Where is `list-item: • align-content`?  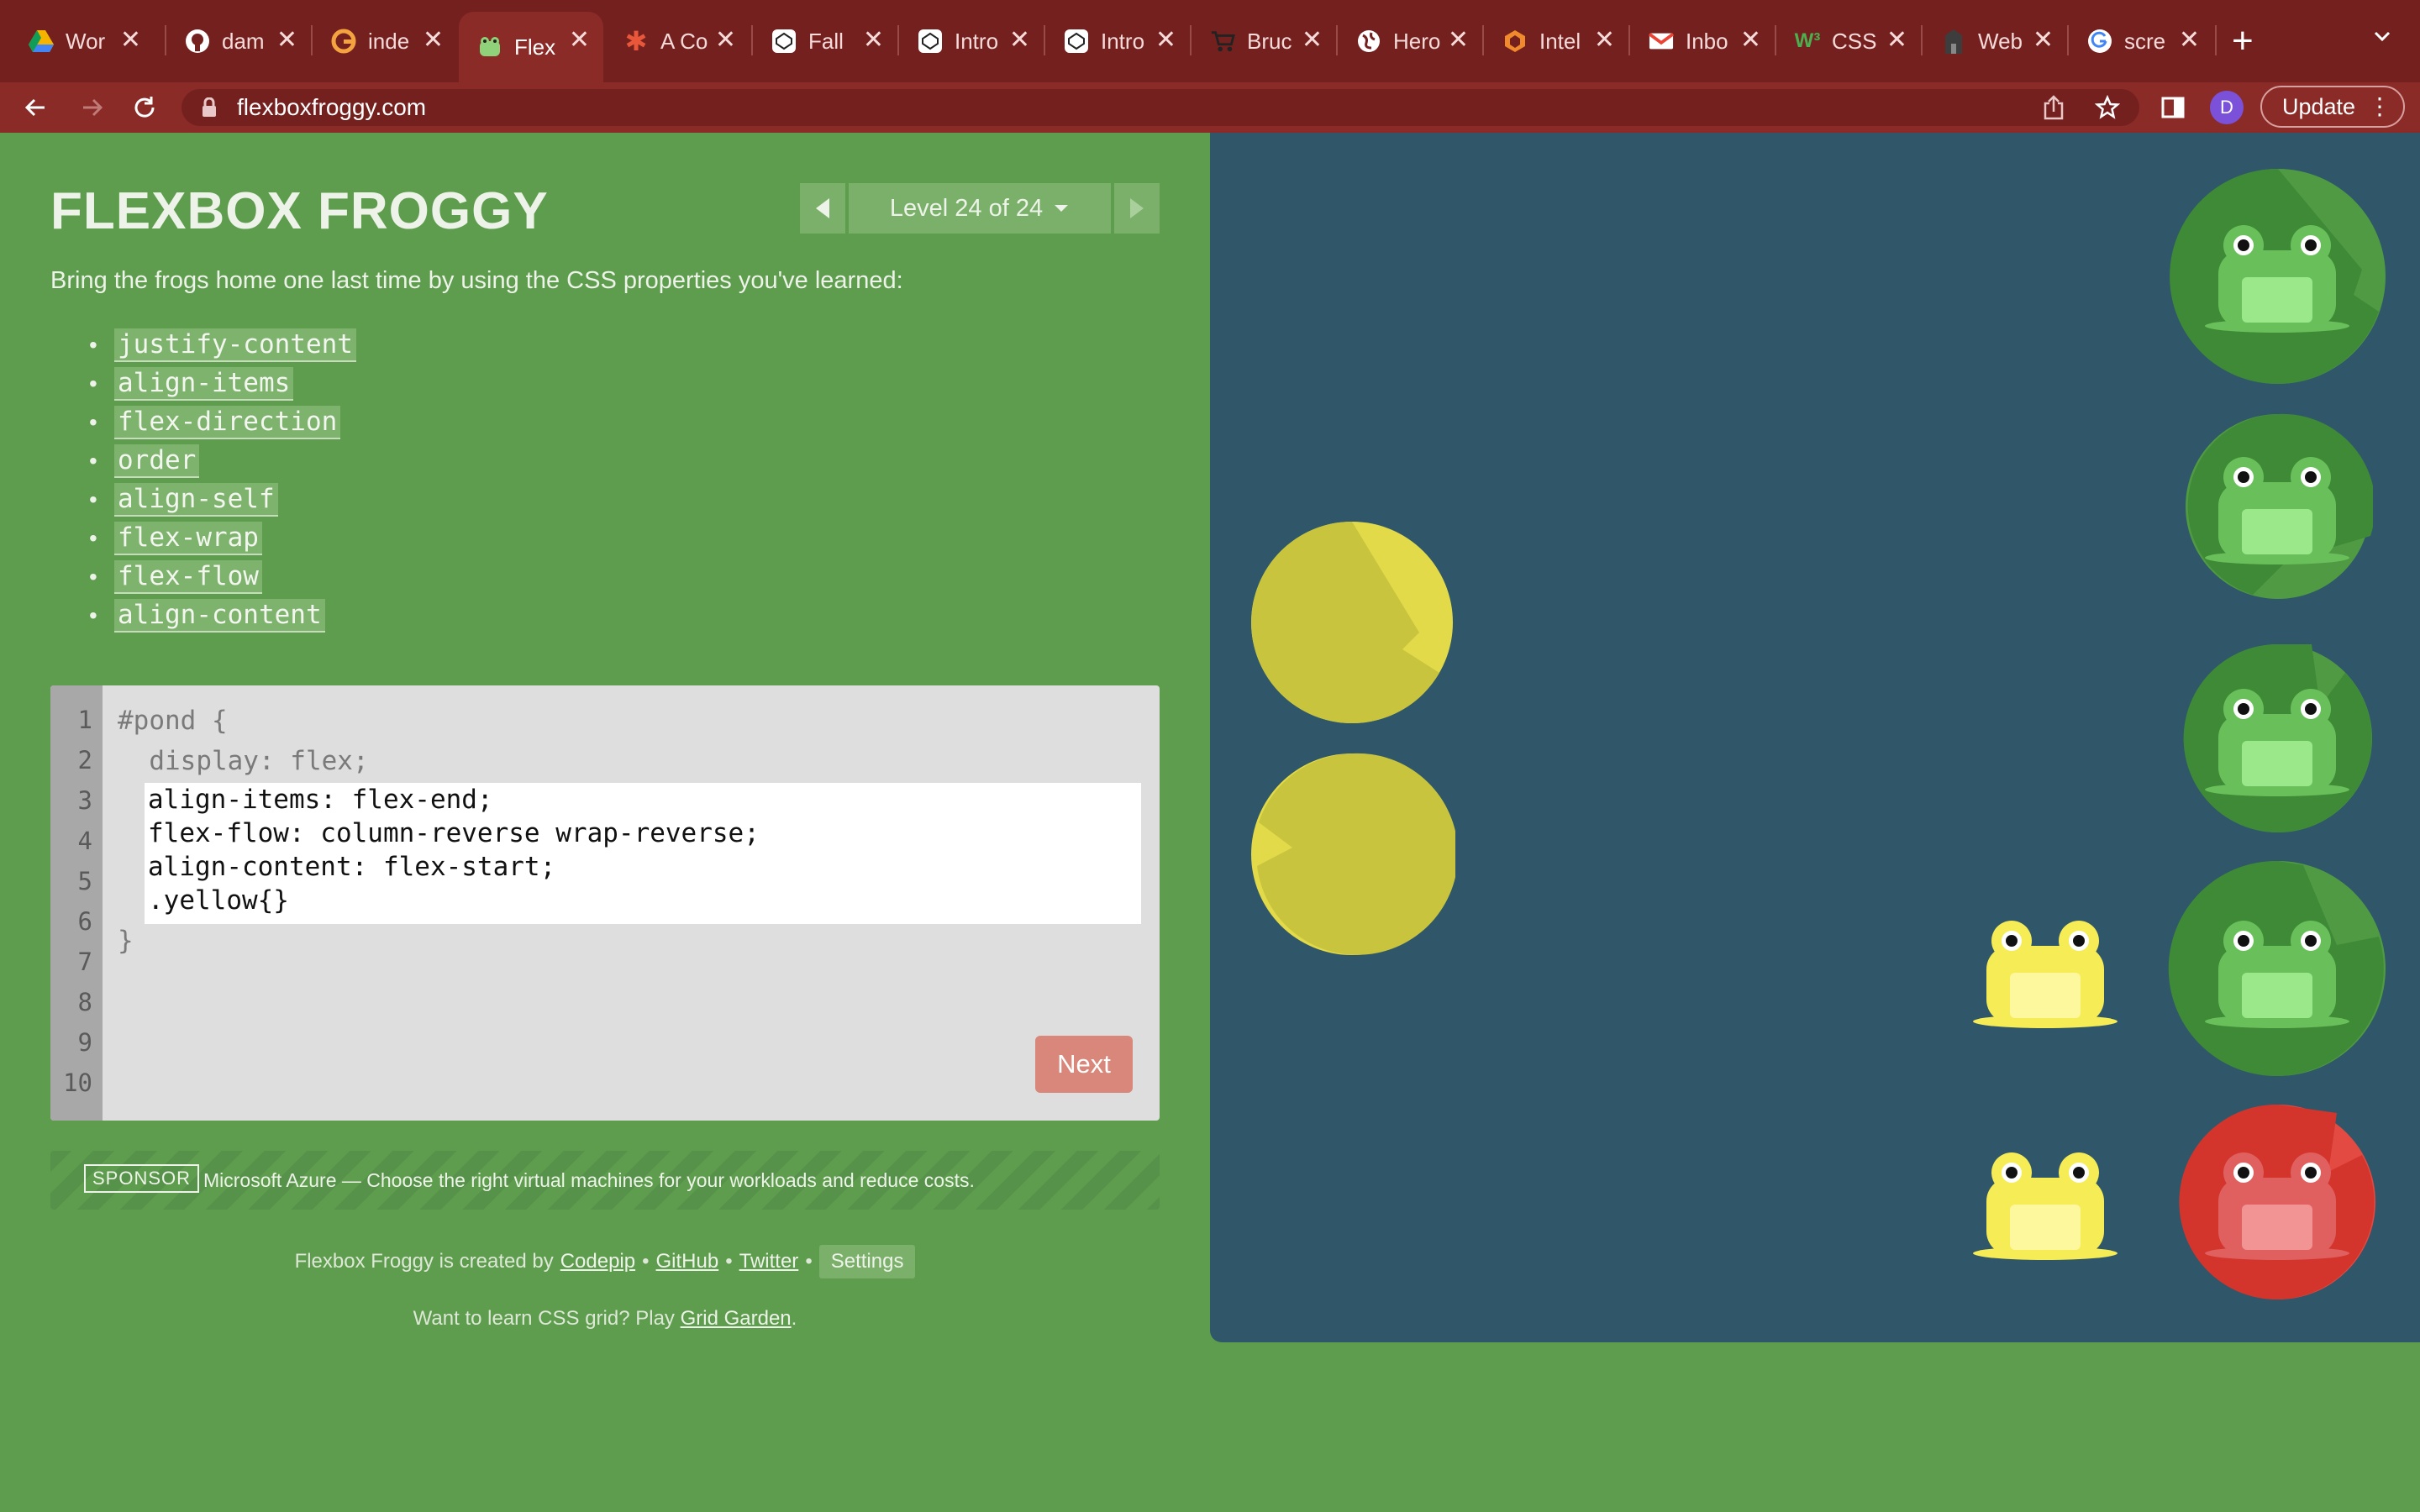
list-item: • align-content is located at coordinates (223, 615).